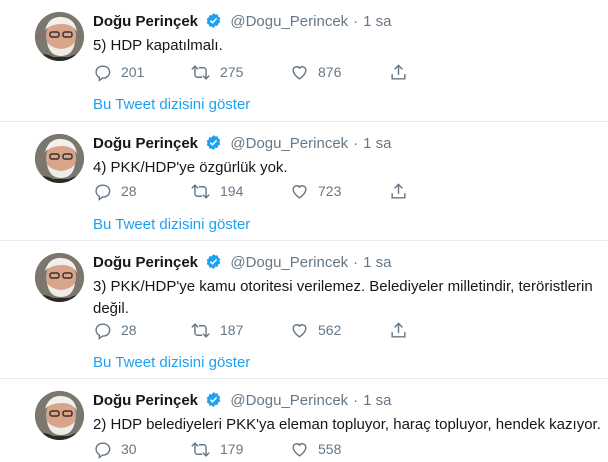 The width and height of the screenshot is (608, 462). What do you see at coordinates (133, 72) in the screenshot?
I see `reply-count: 201` at bounding box center [133, 72].